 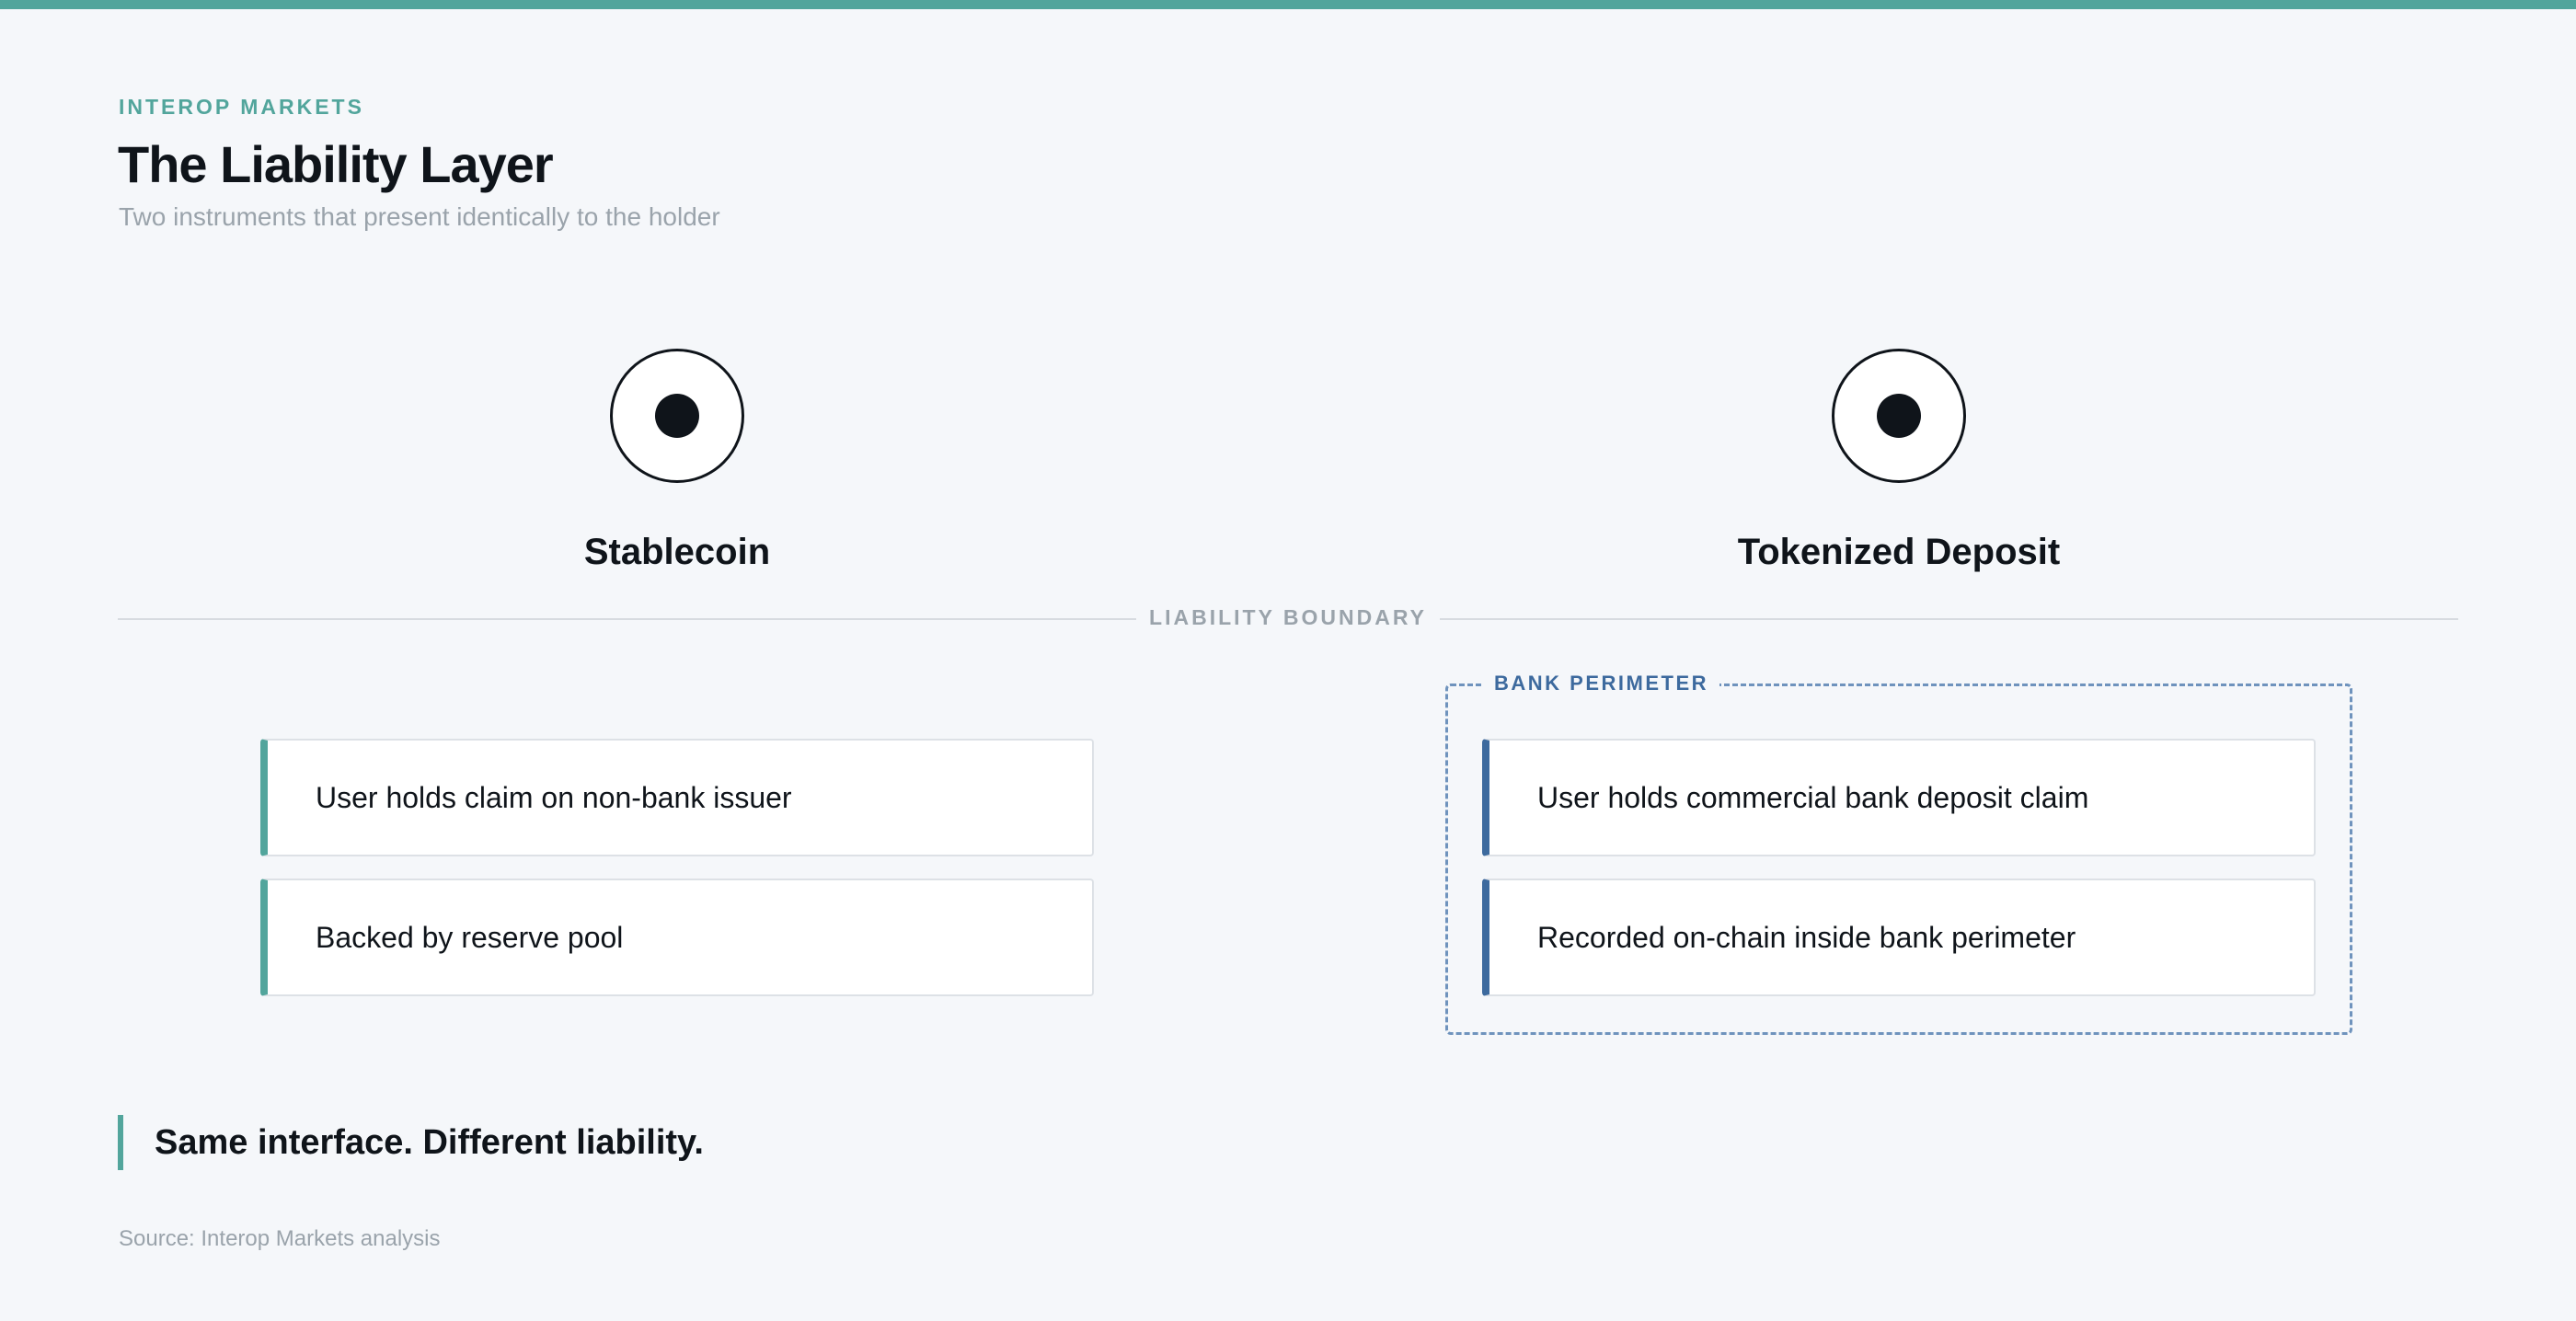 I want to click on top-accent-bar, so click(x=1288, y=4).